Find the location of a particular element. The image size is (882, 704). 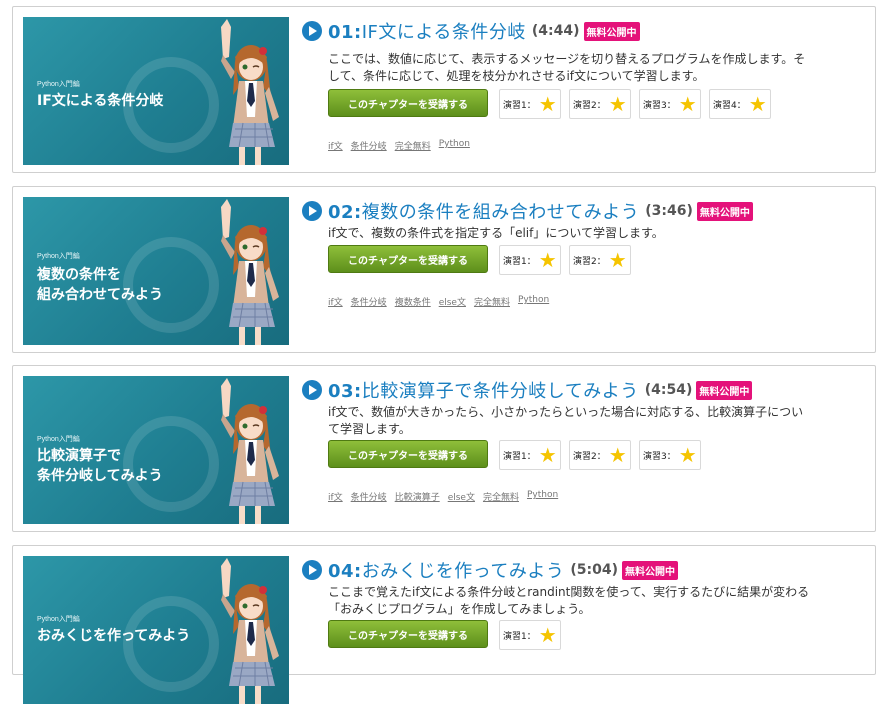

chapter-title-row: 01:IF文による条件分岐 (4:44) 無料公開中 is located at coordinates (471, 31).